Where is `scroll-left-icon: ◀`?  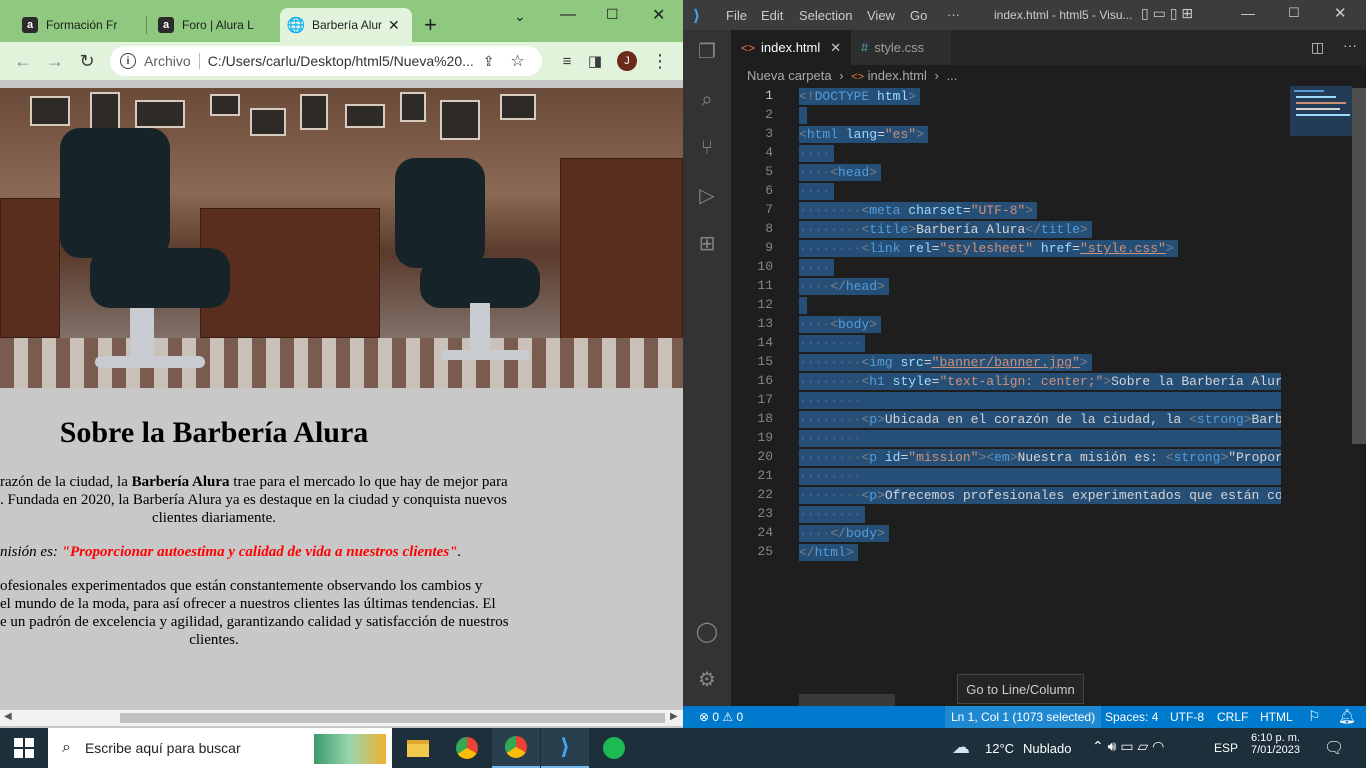
scroll-left-icon: ◀ is located at coordinates (8, 716).